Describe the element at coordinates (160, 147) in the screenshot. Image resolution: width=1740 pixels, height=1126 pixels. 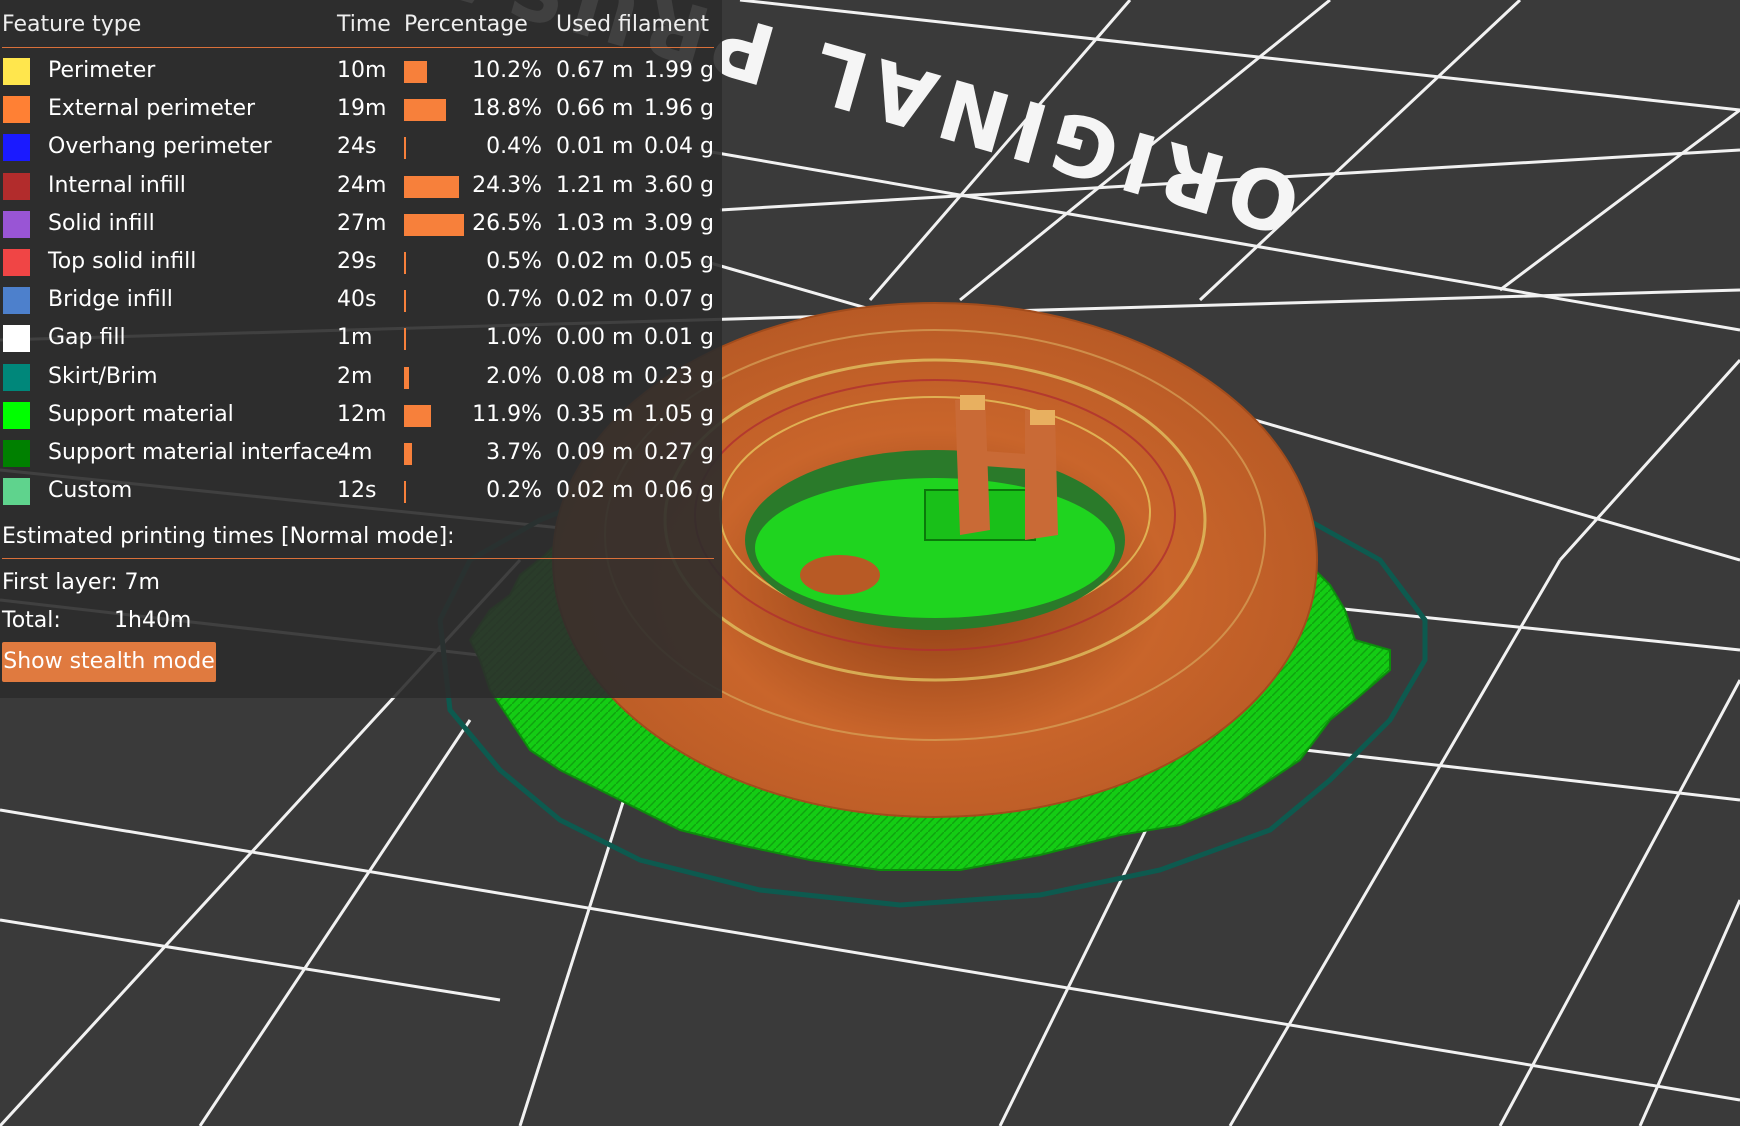
I see `feature-name: Overhang perimeter` at that location.